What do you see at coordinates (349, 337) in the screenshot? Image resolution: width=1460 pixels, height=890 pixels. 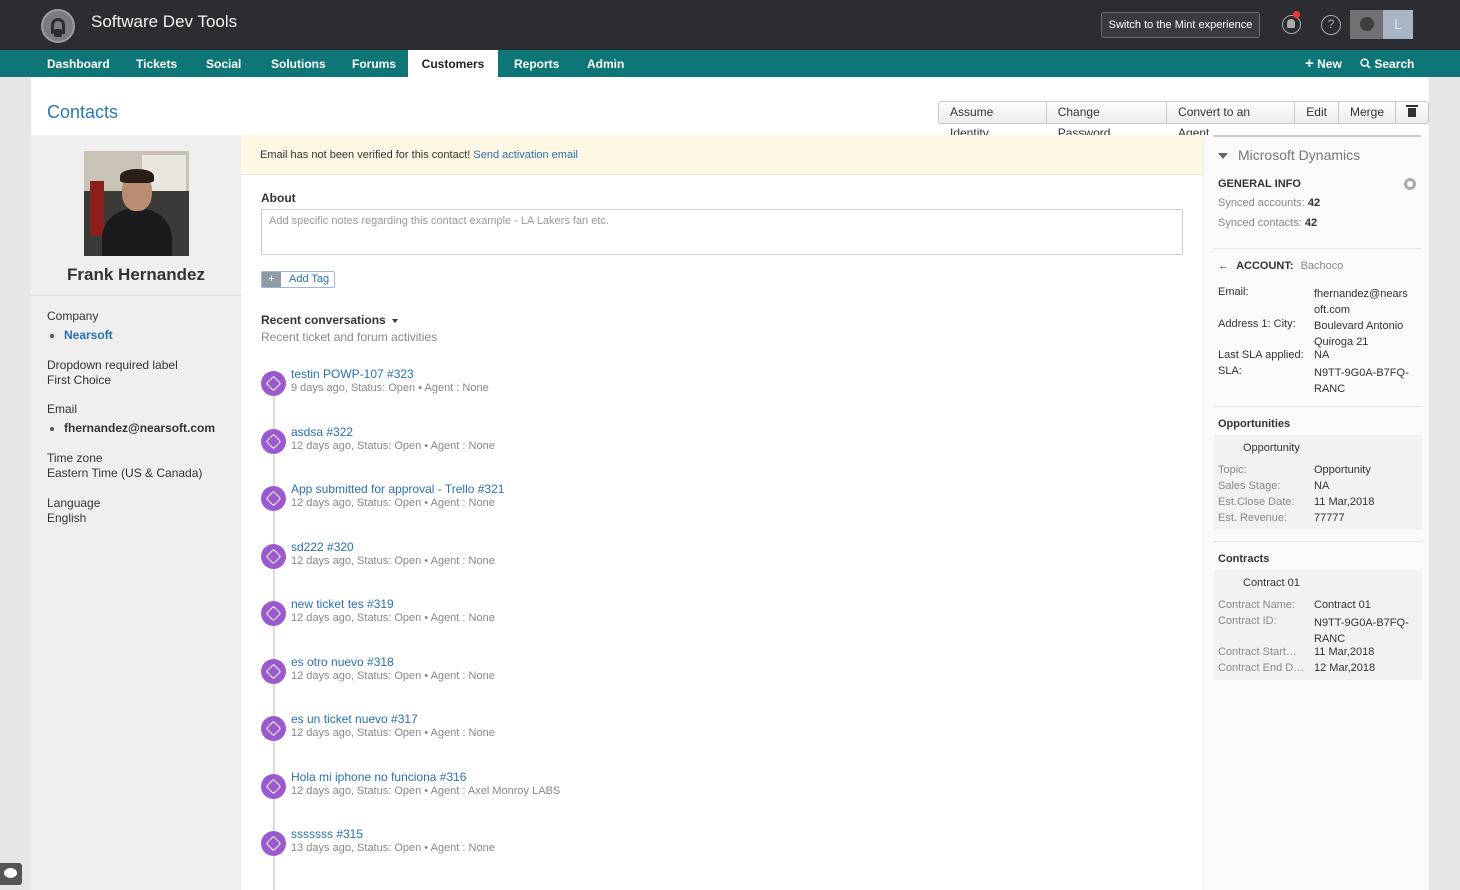 I see `recent-conversations-subtitle: Recent ticket and forum activities` at bounding box center [349, 337].